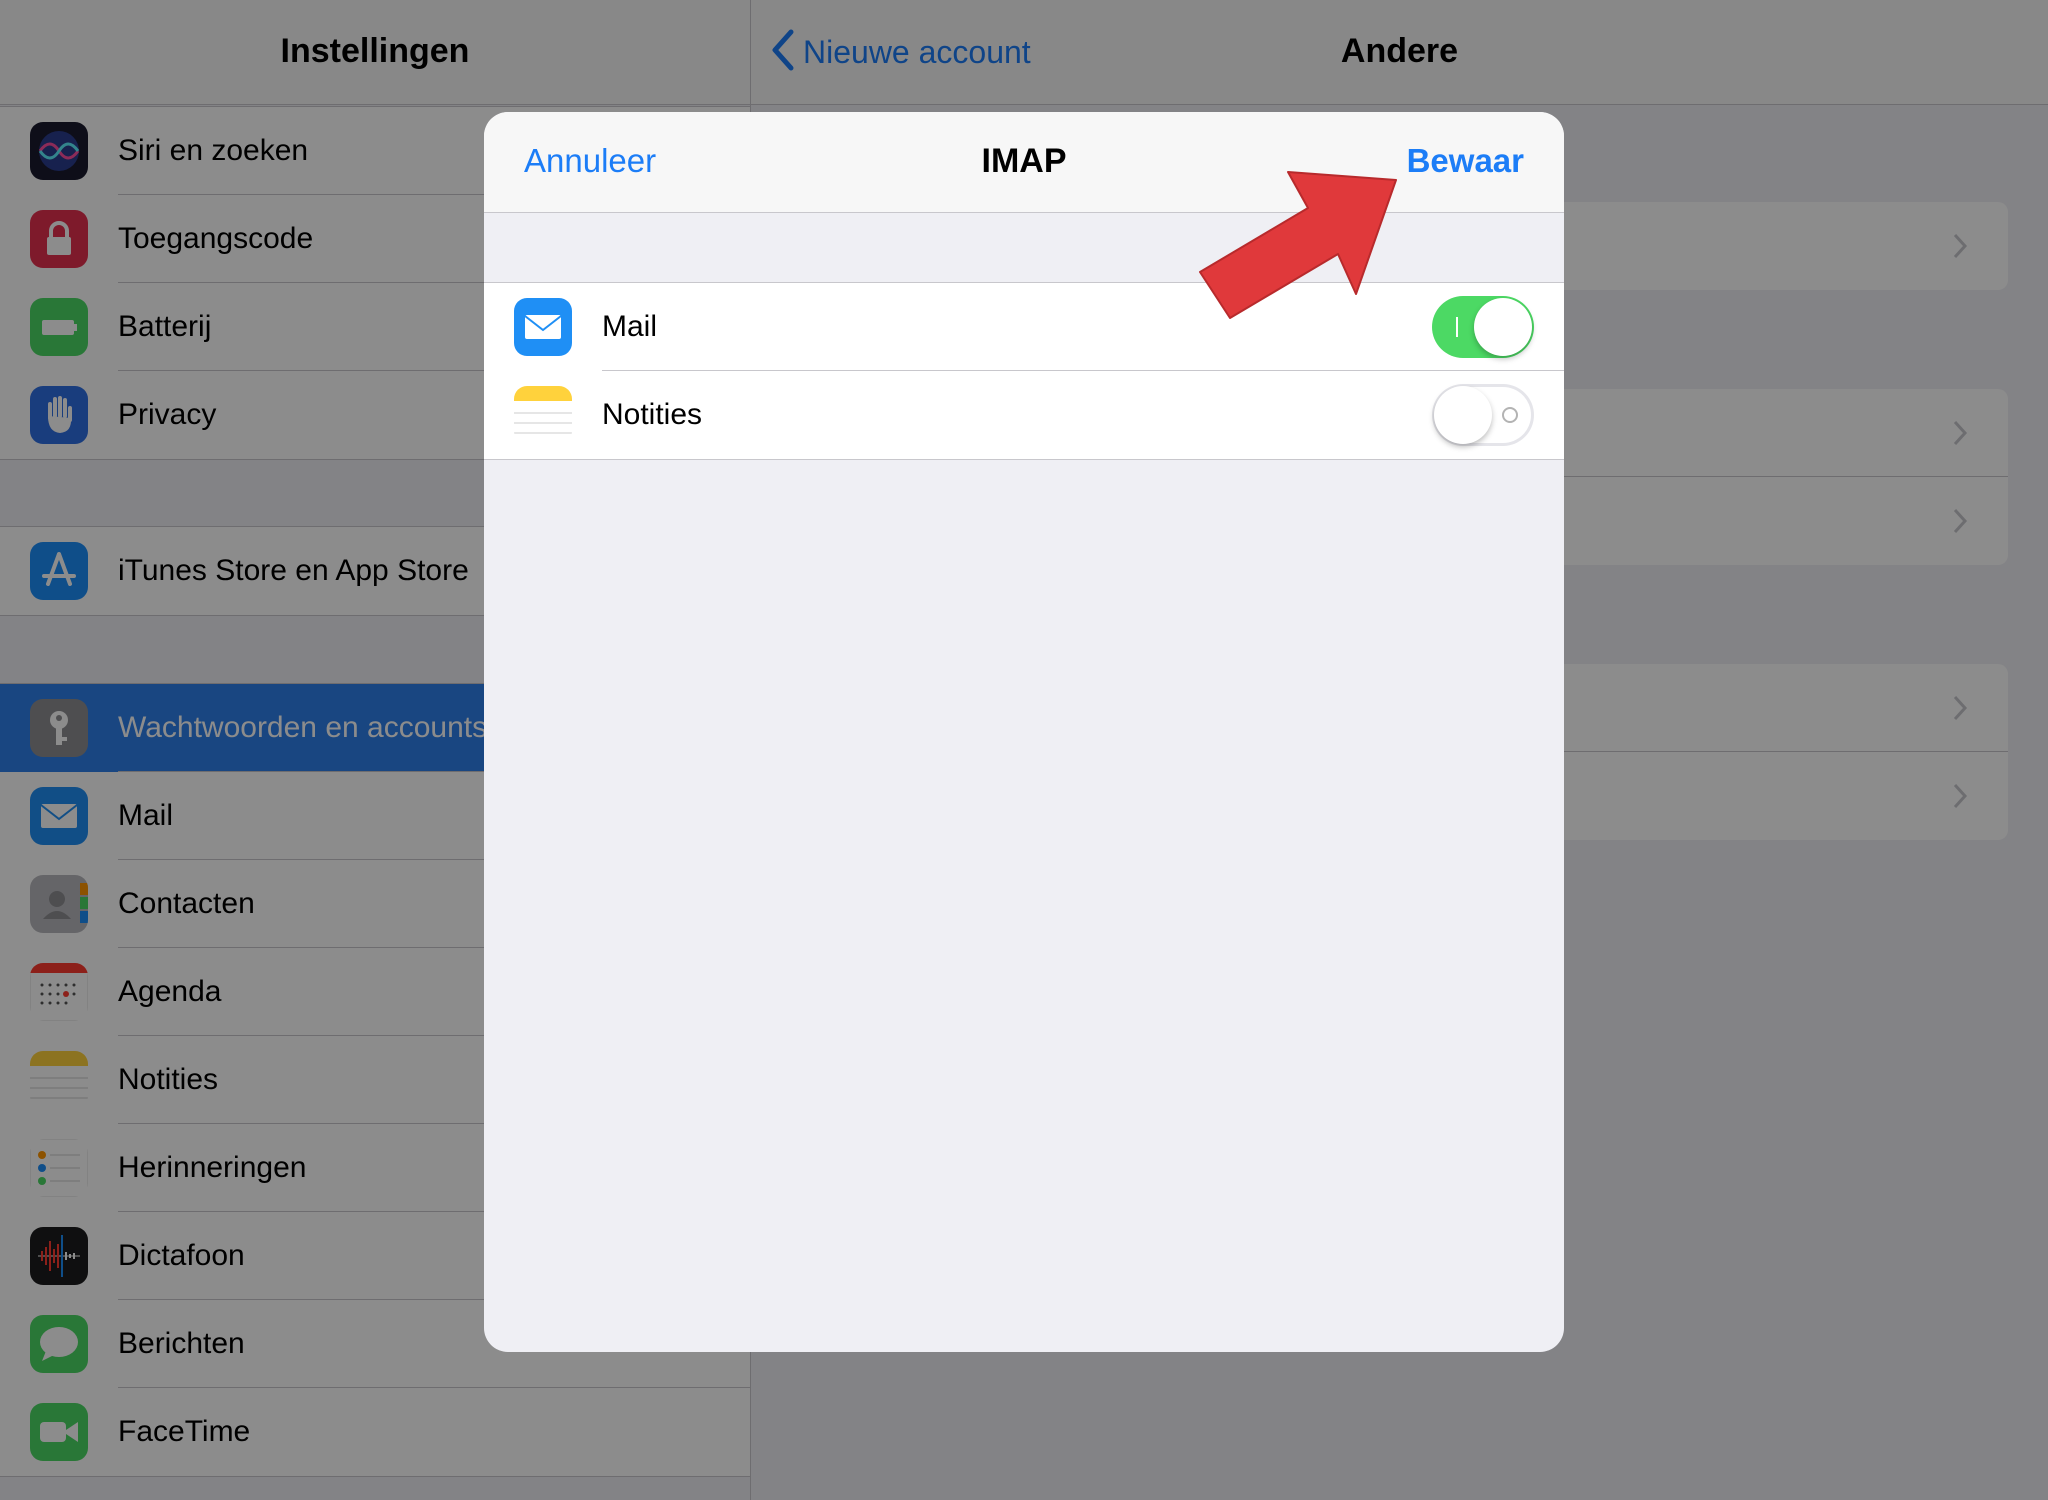 The width and height of the screenshot is (2048, 1500). I want to click on notes-icon, so click(543, 415).